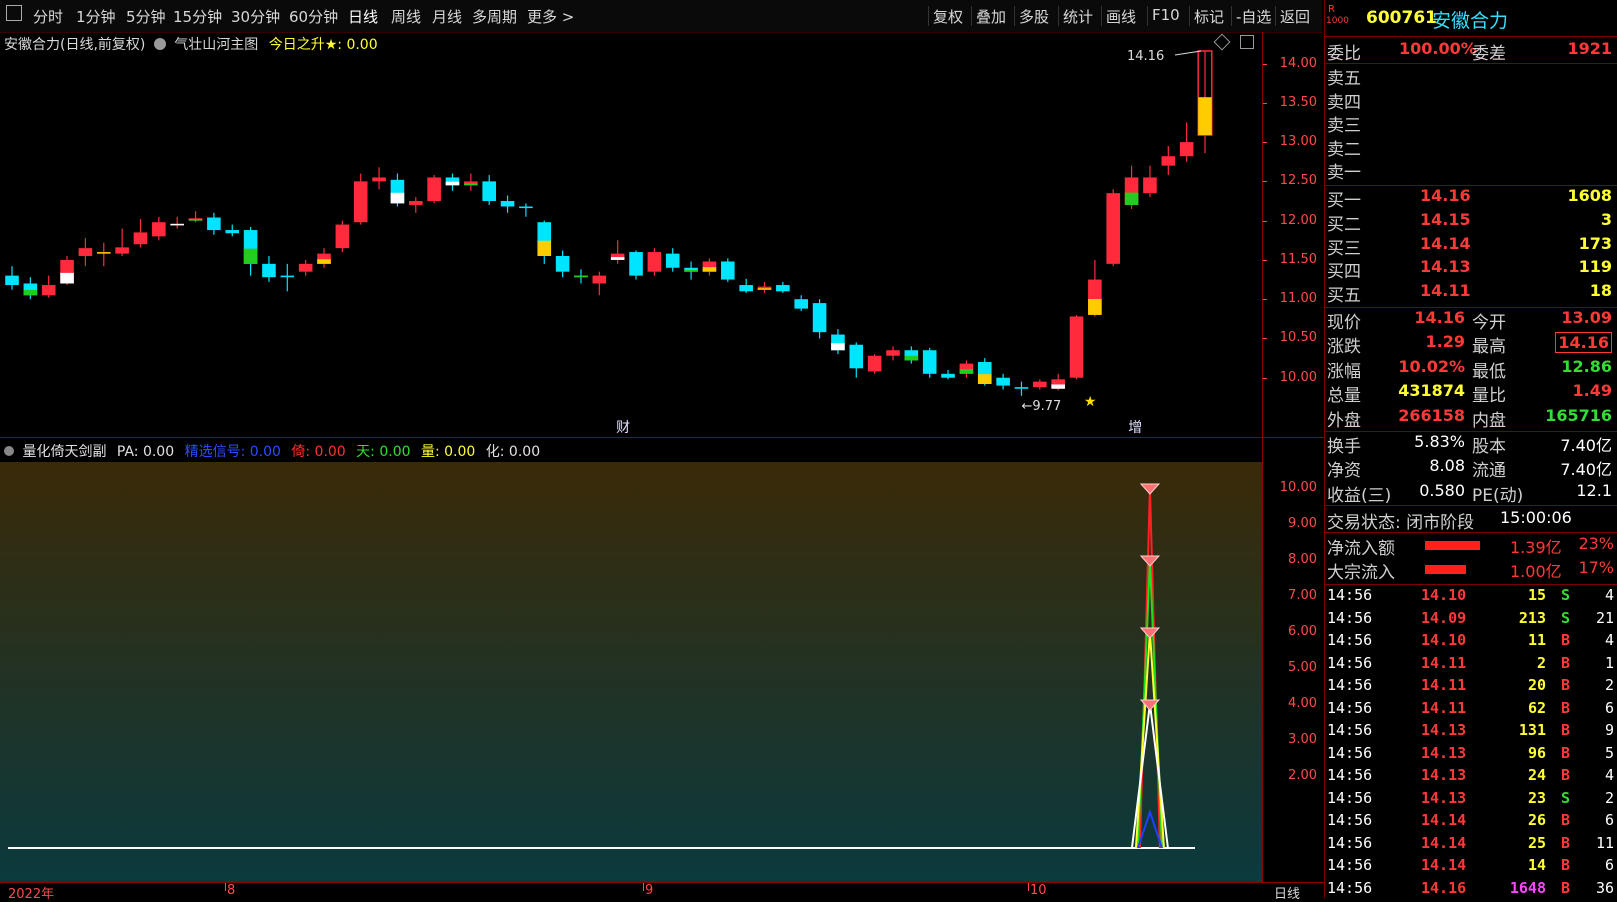 The image size is (1617, 902). Describe the element at coordinates (1078, 16) in the screenshot. I see `tool-button-3: 统计` at that location.